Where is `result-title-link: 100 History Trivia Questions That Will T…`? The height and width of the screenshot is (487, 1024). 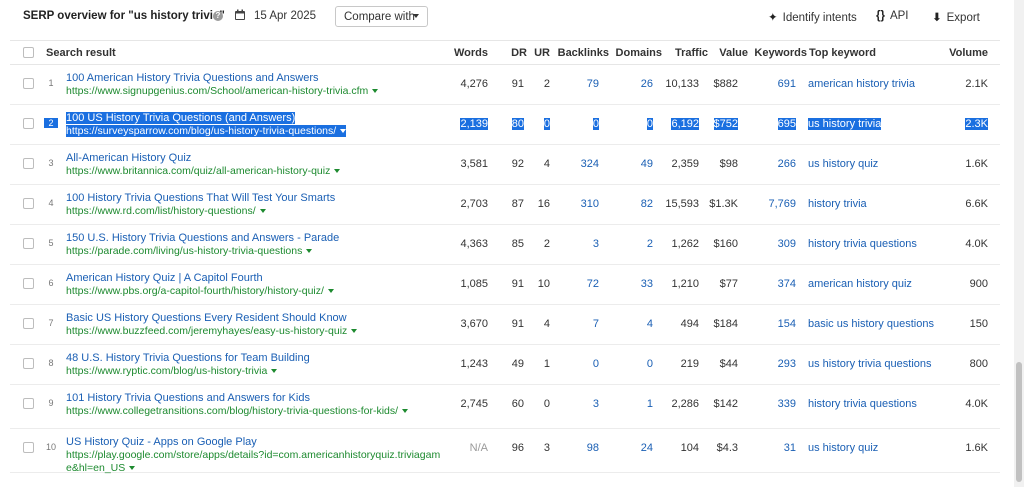
result-title-link: 100 History Trivia Questions That Will T… is located at coordinates (200, 198).